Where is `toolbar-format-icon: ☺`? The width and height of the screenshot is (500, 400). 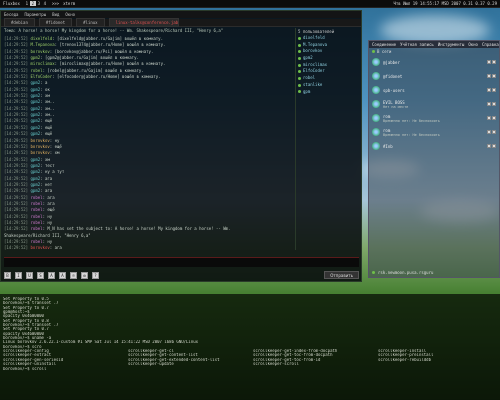
toolbar-format-icon: ☺ is located at coordinates (73, 275).